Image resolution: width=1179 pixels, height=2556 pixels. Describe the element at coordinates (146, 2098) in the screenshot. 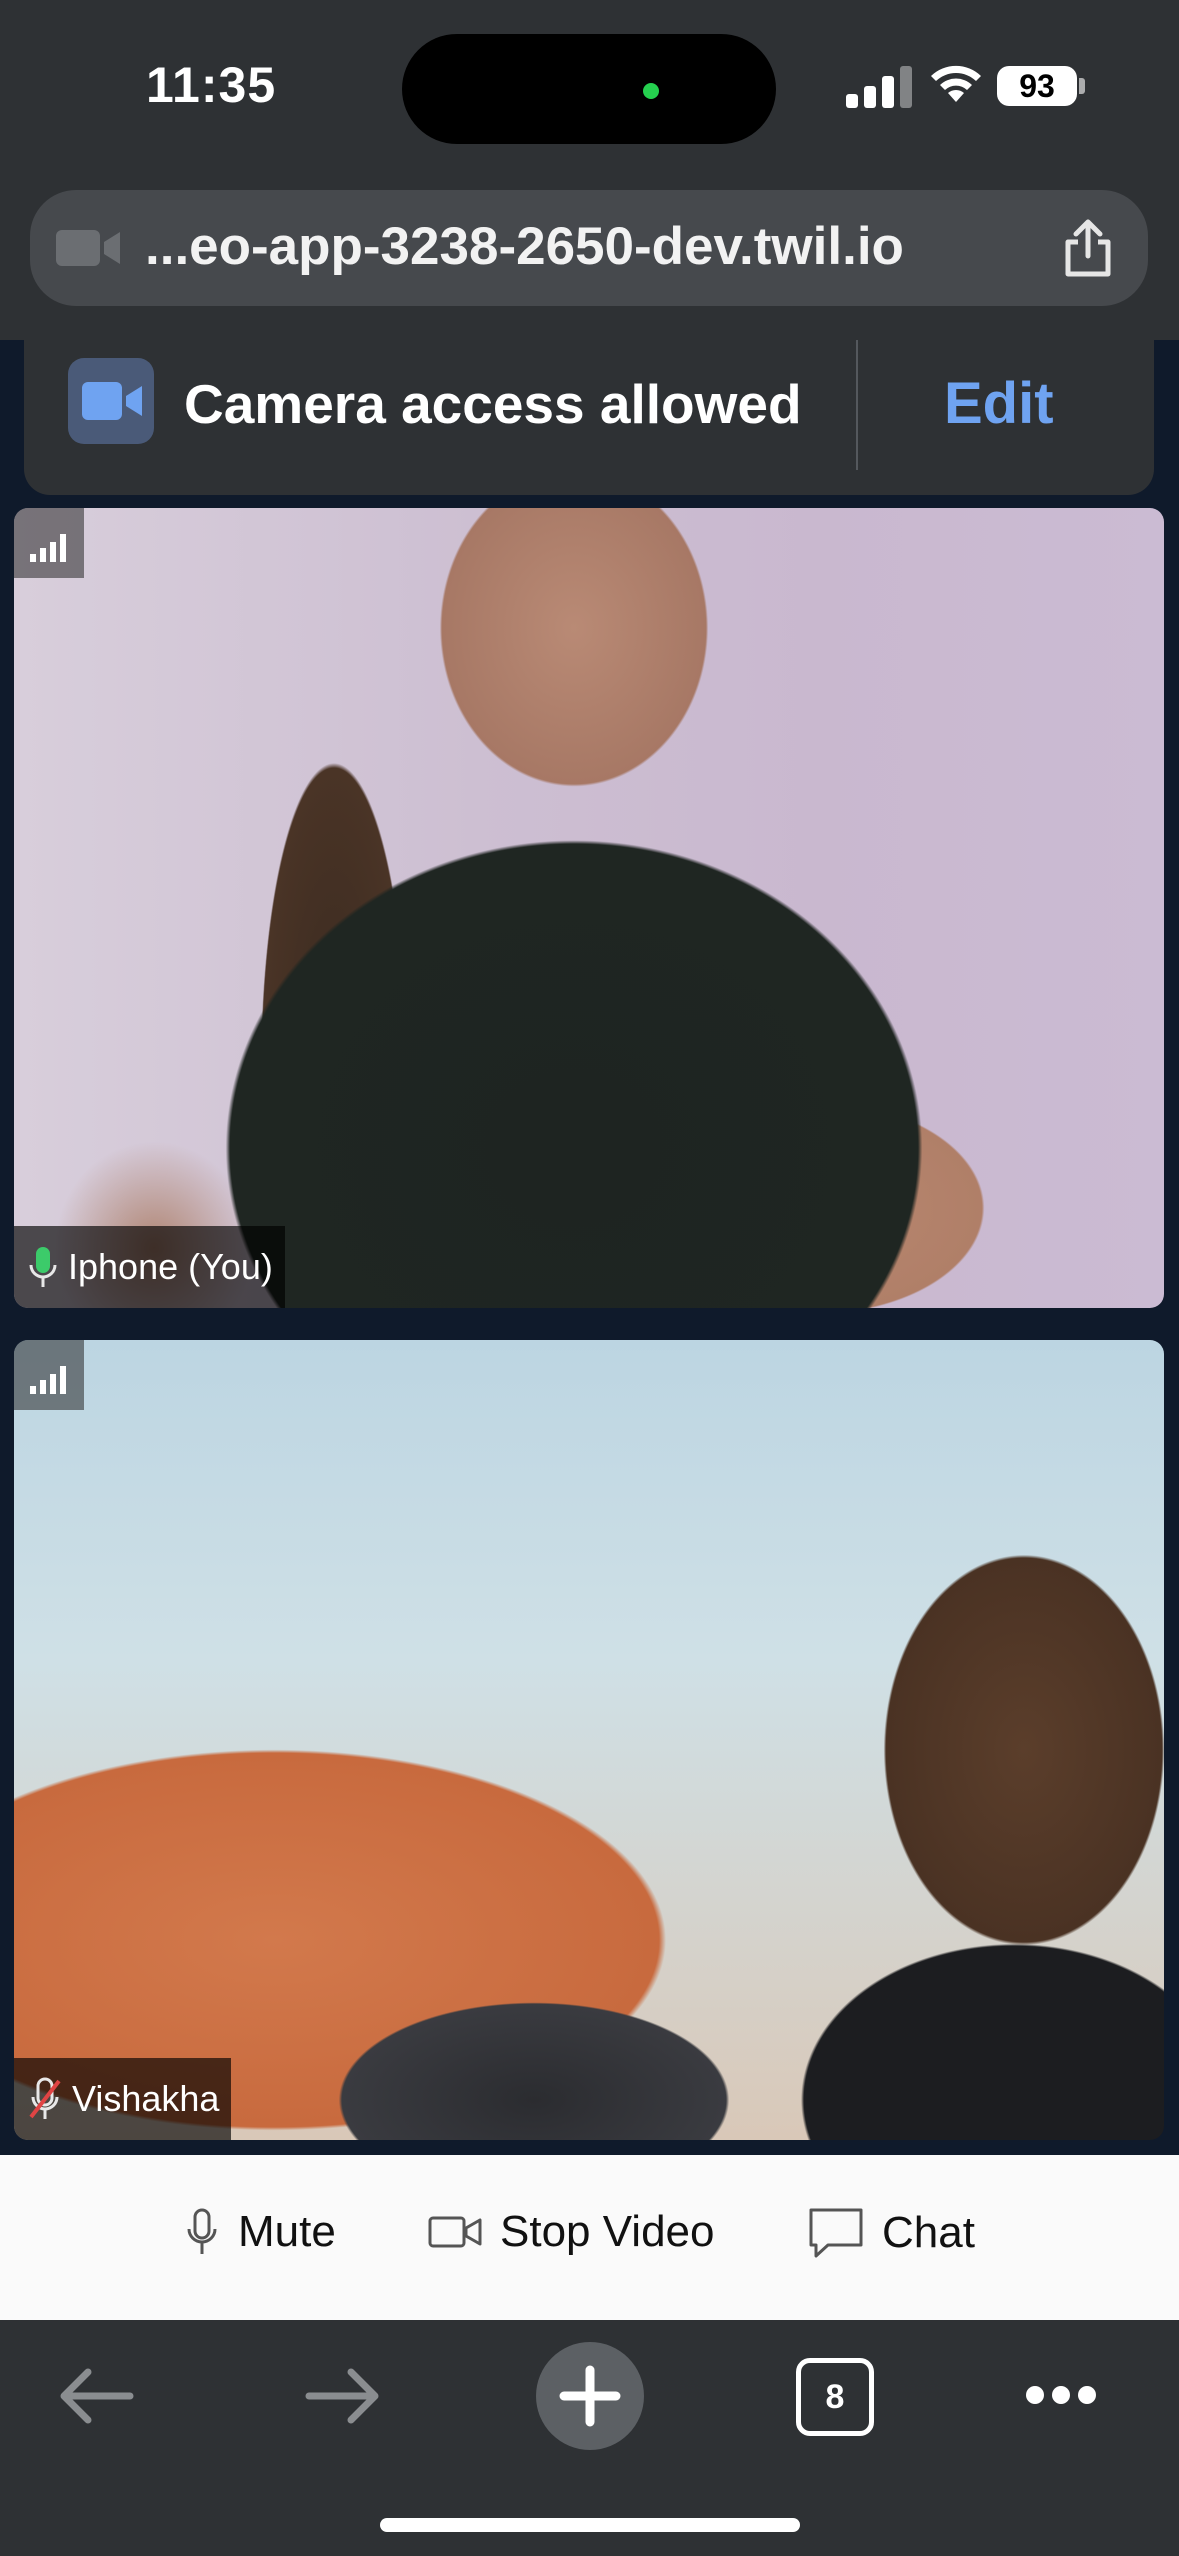

I see `participant-name: Vishakha` at that location.